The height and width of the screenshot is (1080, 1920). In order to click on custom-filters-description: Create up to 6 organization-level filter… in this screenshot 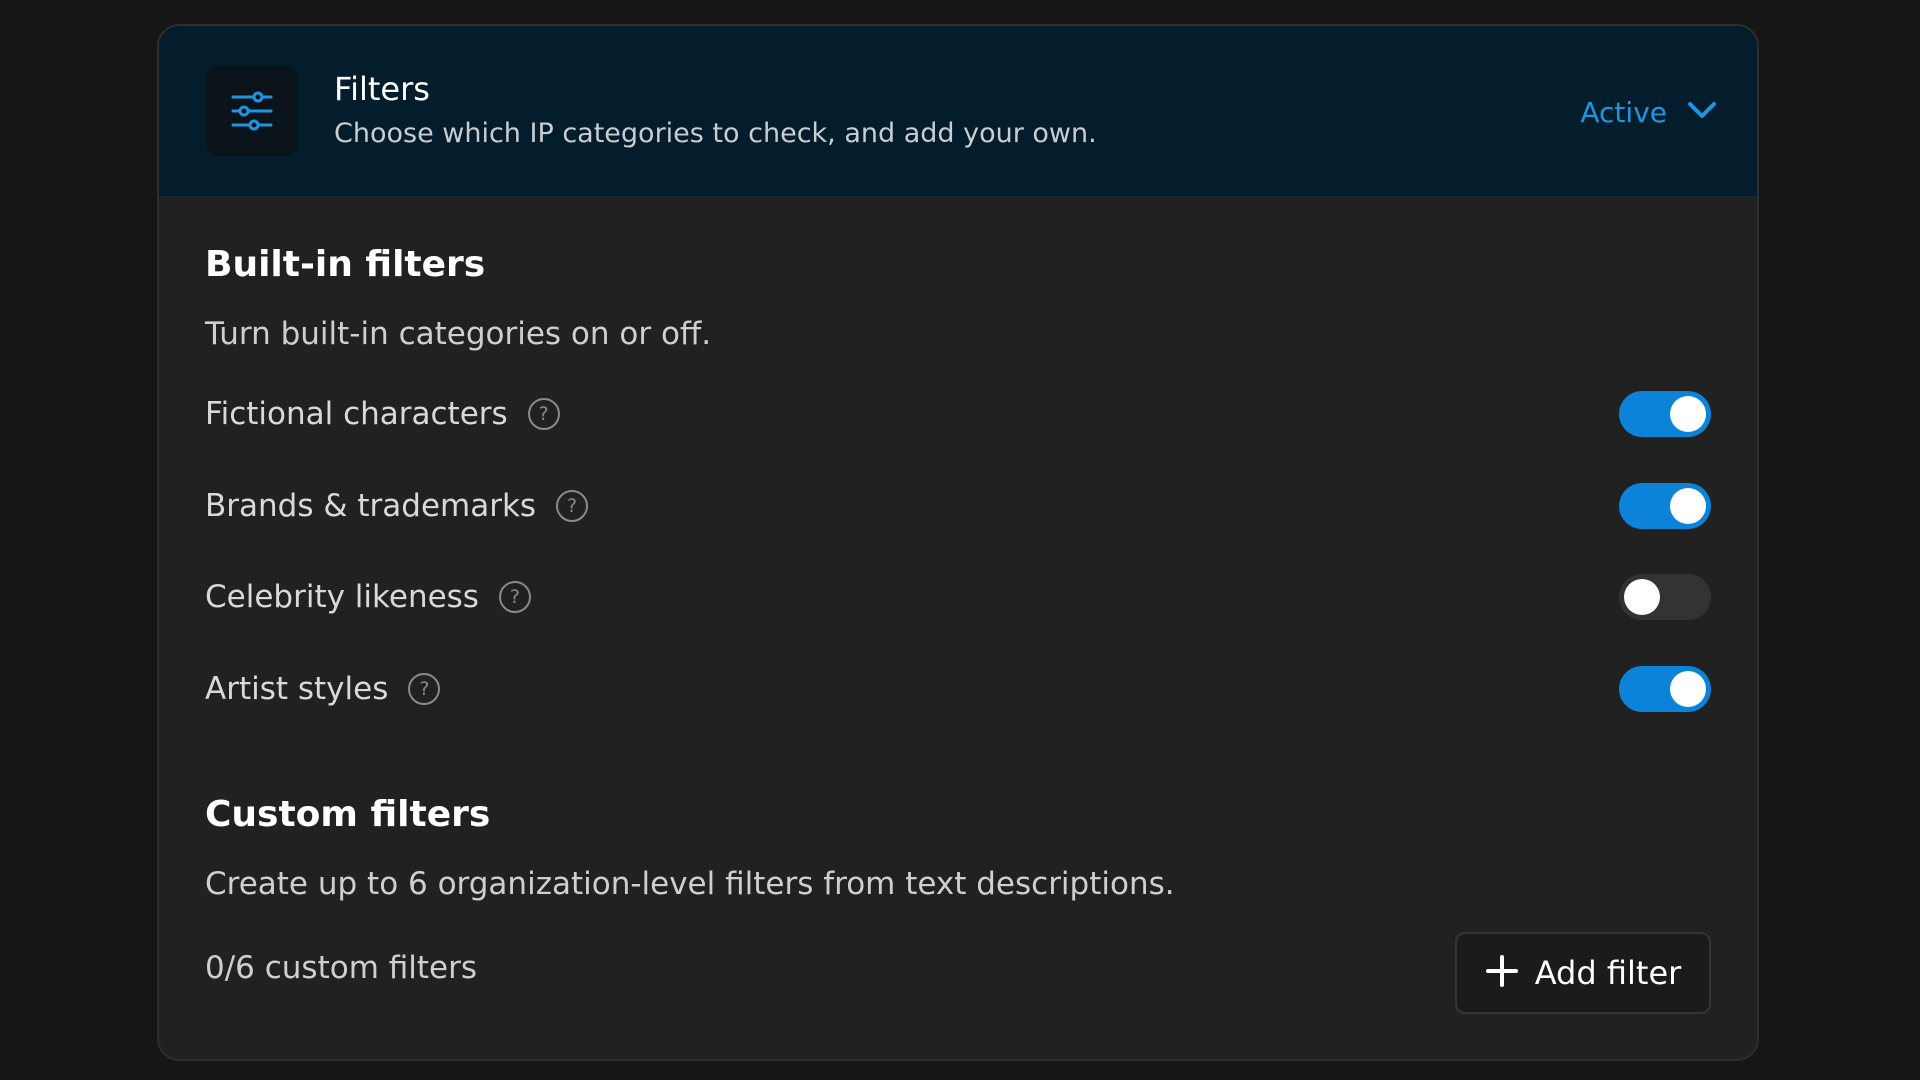, I will do `click(690, 884)`.